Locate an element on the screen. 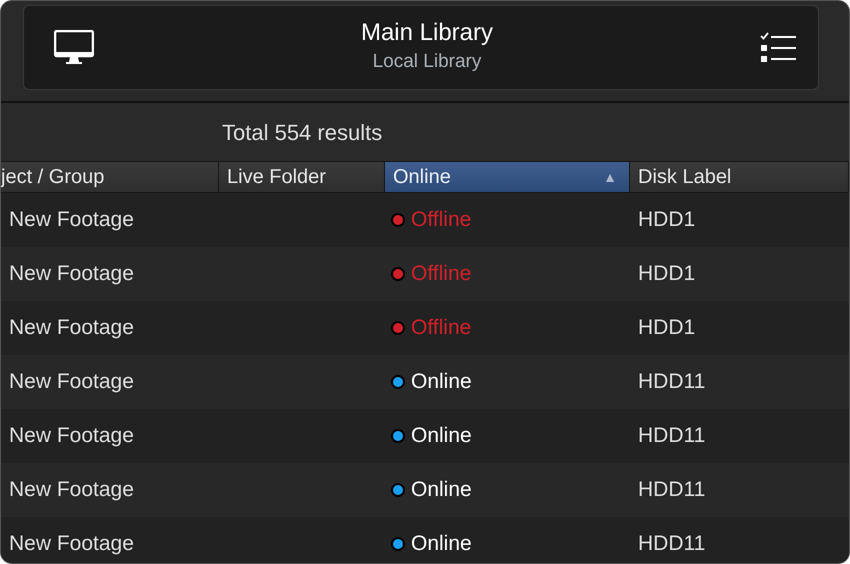 The width and height of the screenshot is (850, 564). checklist-icon is located at coordinates (778, 48).